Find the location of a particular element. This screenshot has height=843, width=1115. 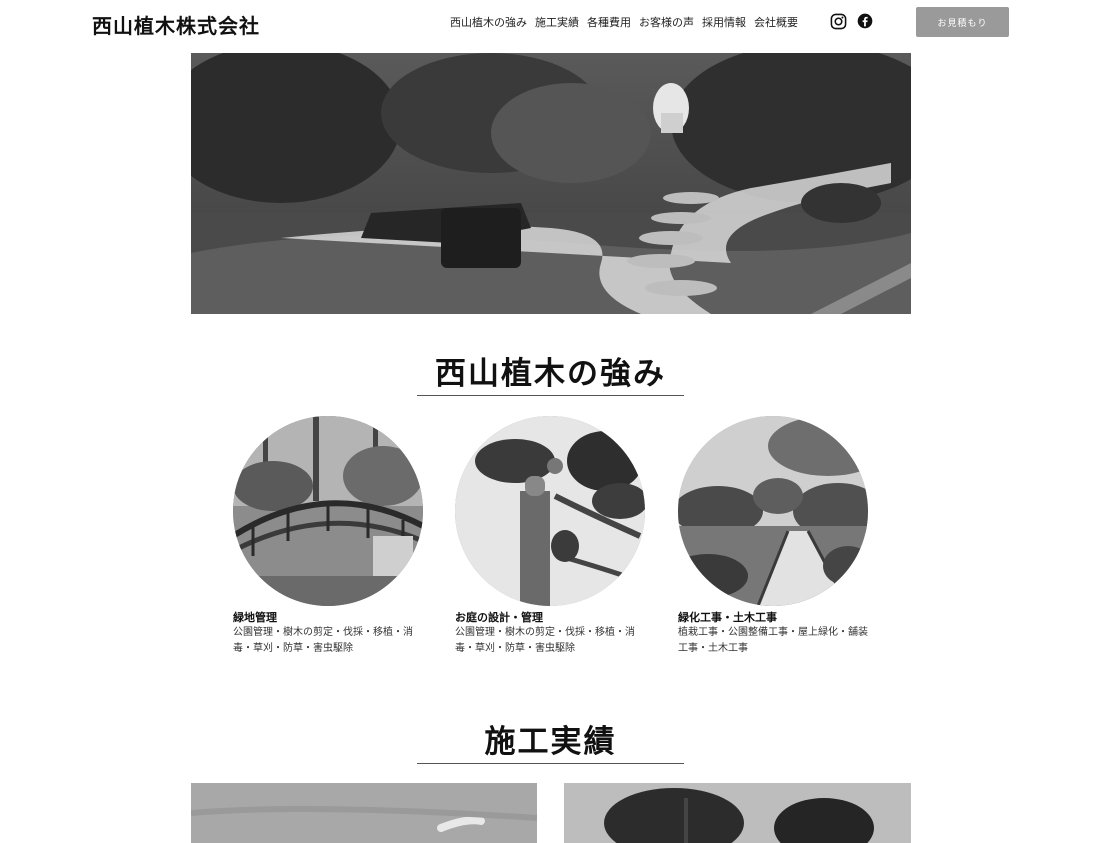

main-nav: 西山植木の強み 施工実績 各種費用 お客様の声 採用情報 会社概要 is located at coordinates (624, 22).